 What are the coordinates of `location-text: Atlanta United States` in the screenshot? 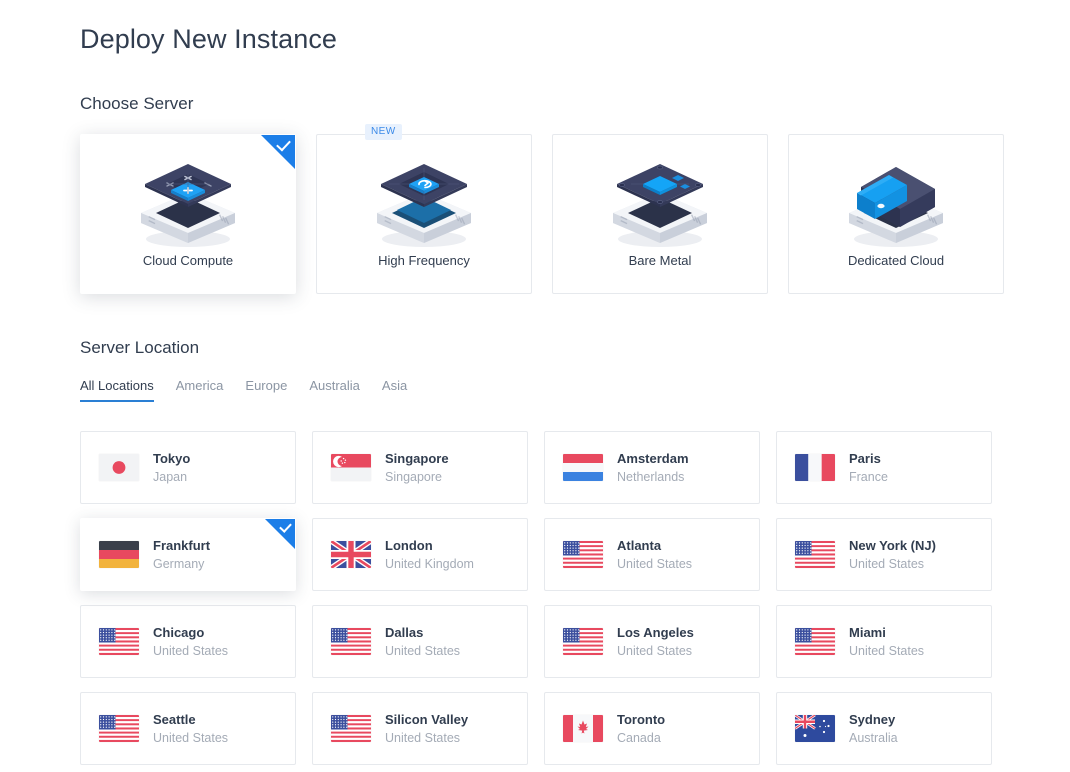 It's located at (654, 555).